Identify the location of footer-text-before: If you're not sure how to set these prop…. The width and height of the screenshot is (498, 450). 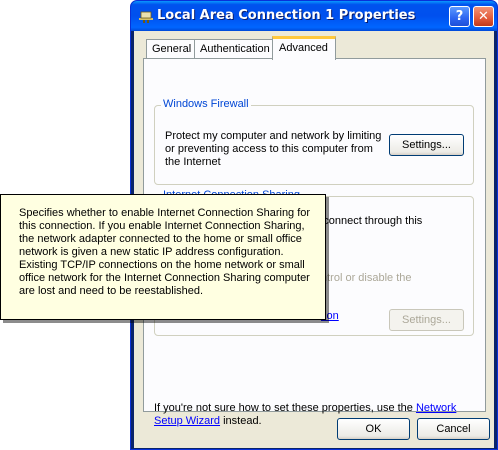
(285, 408).